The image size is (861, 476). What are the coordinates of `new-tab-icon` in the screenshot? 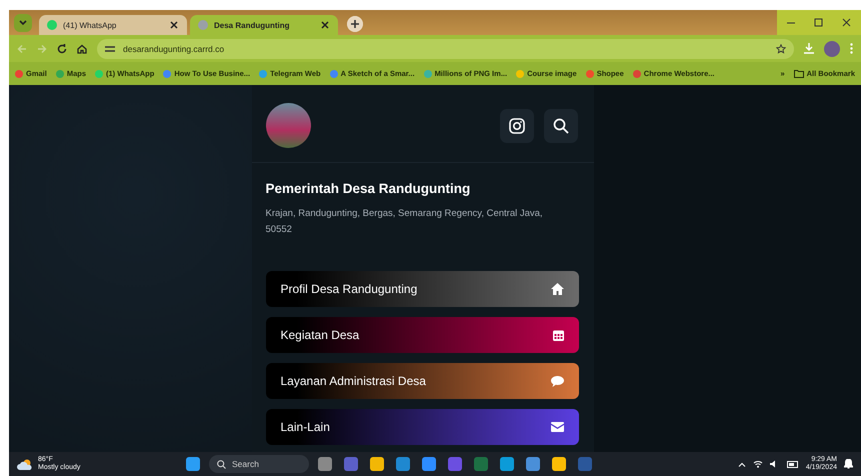 It's located at (355, 24).